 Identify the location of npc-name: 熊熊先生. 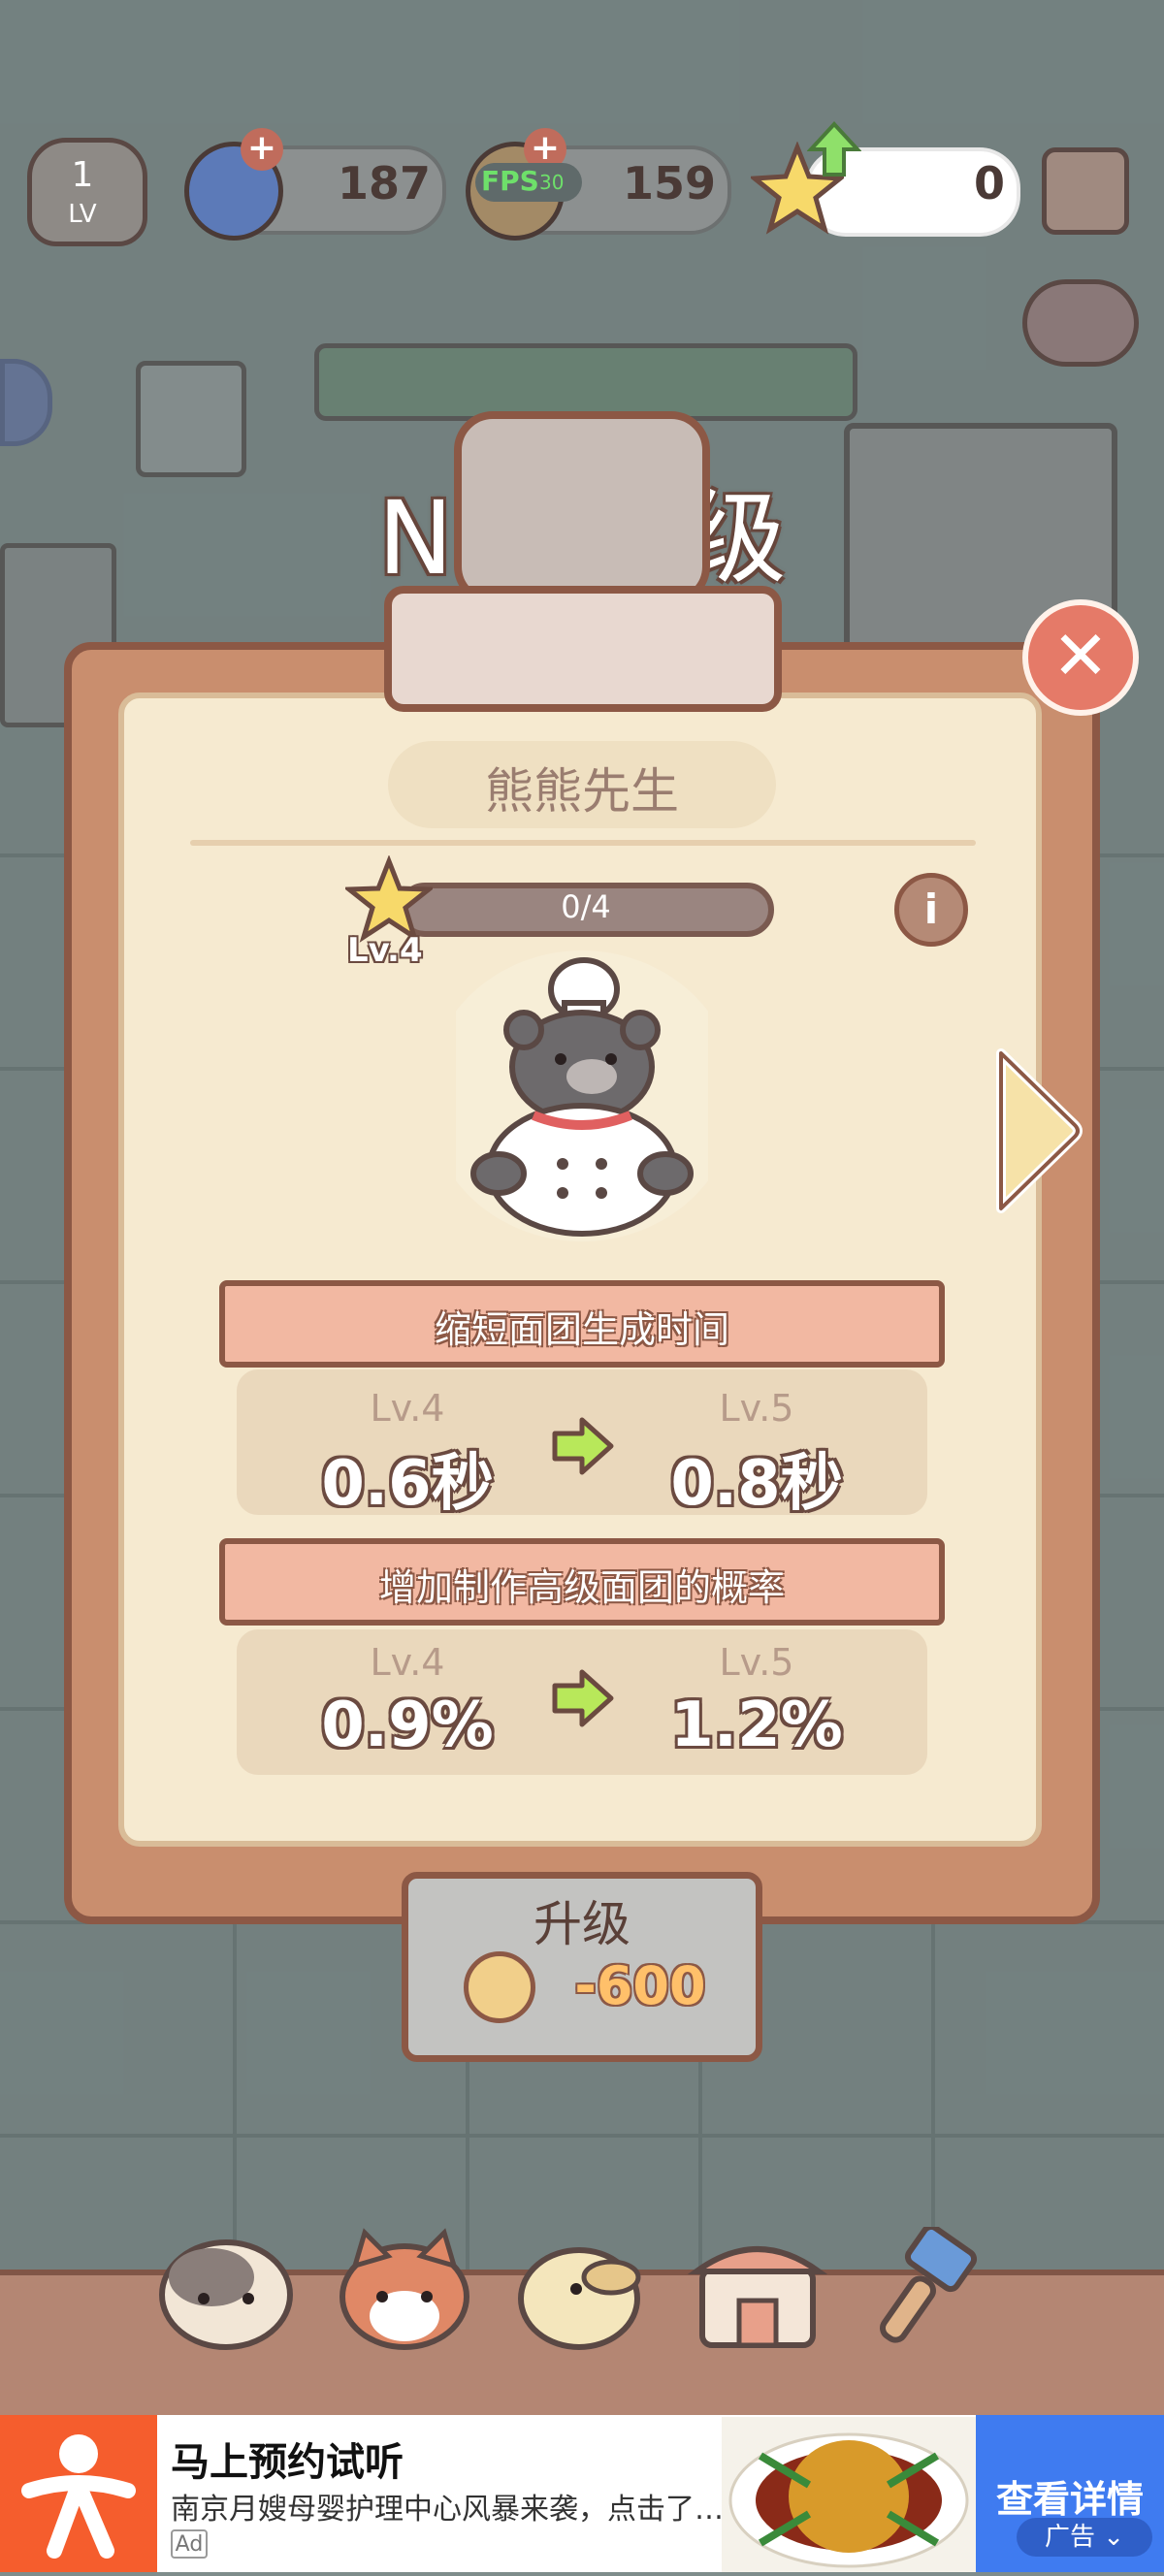
(582, 791).